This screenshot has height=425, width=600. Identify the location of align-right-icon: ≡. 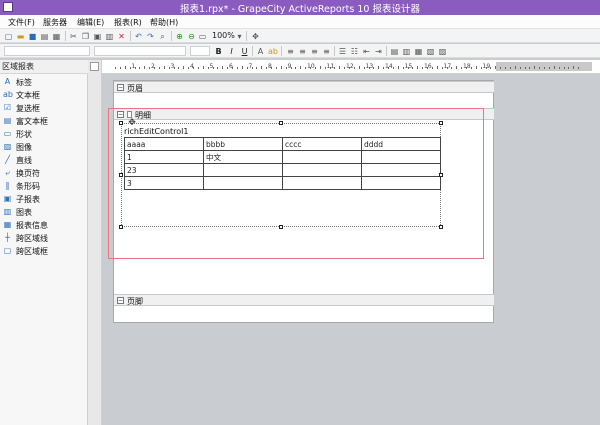
(314, 51).